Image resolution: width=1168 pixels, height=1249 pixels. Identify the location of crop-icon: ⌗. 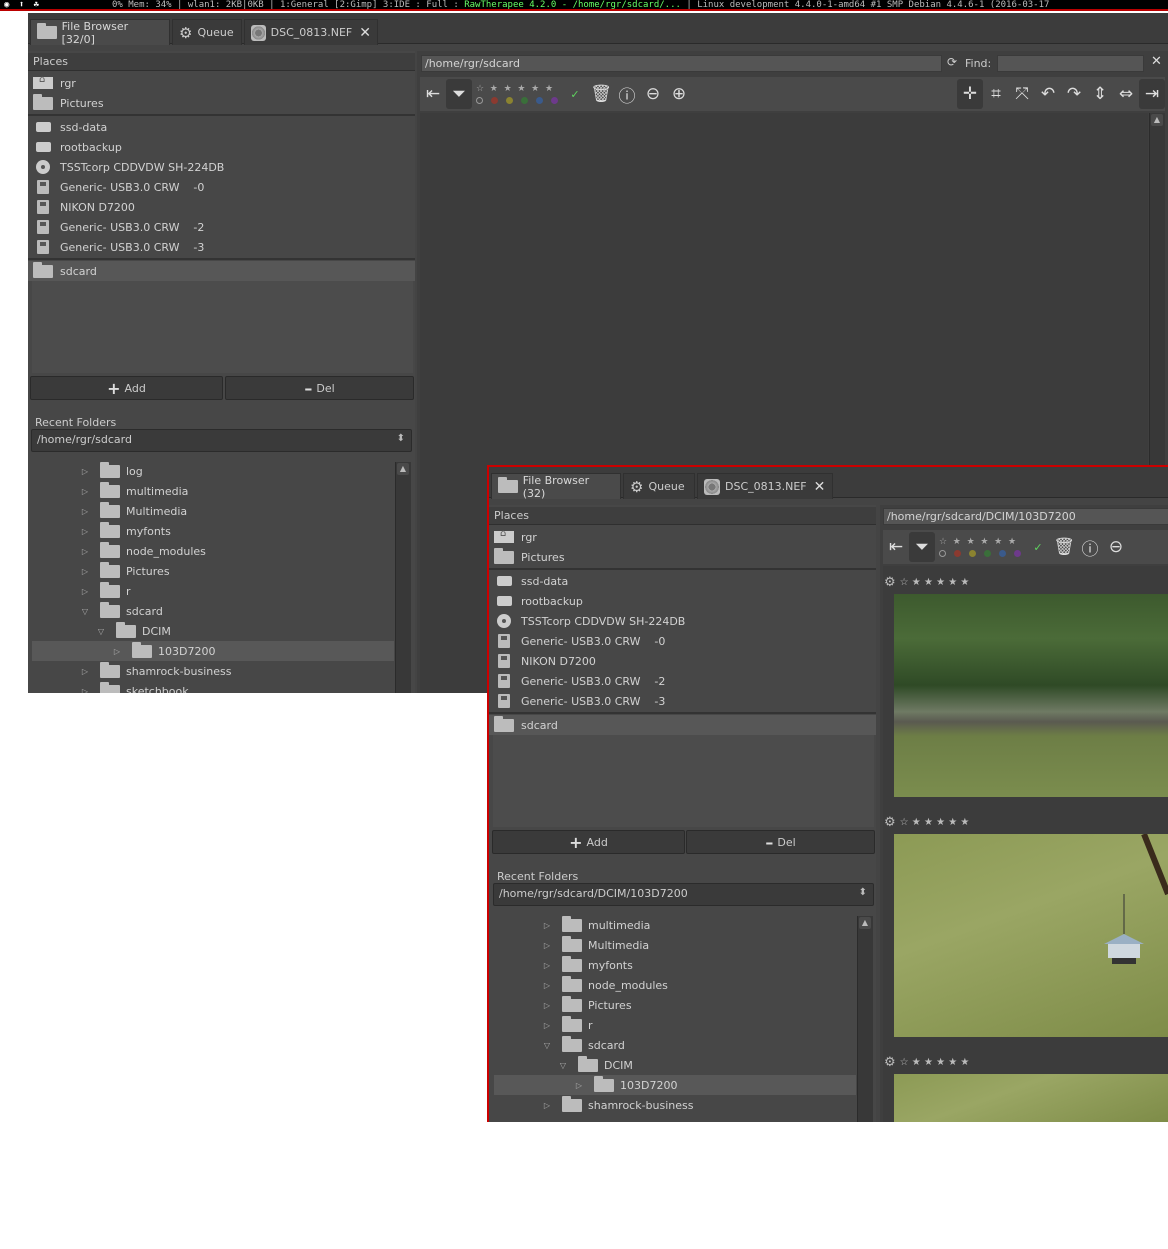
(996, 94).